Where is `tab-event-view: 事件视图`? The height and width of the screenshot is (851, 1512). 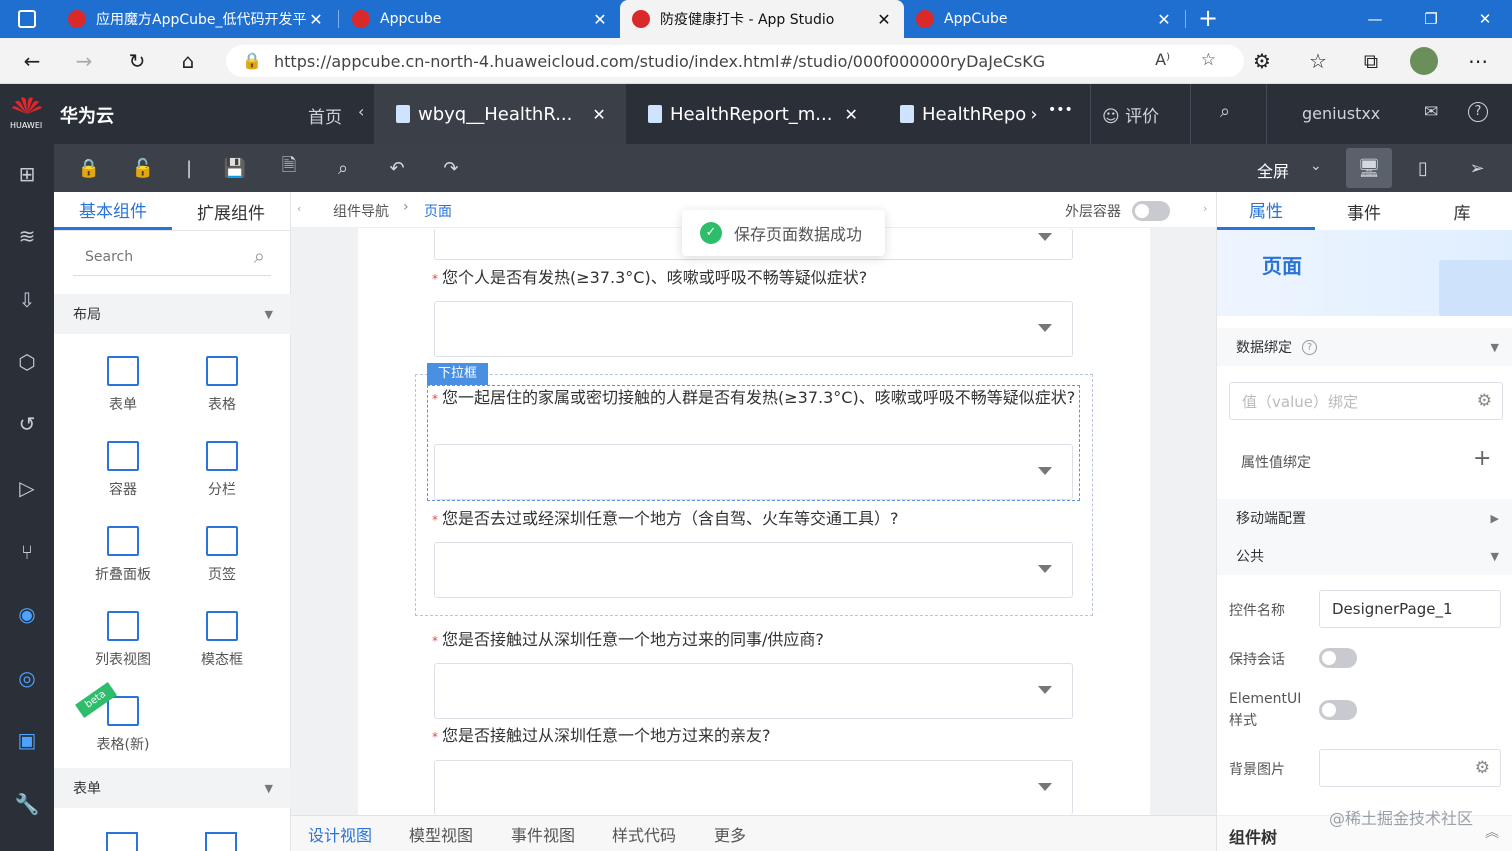 tab-event-view: 事件视图 is located at coordinates (543, 834).